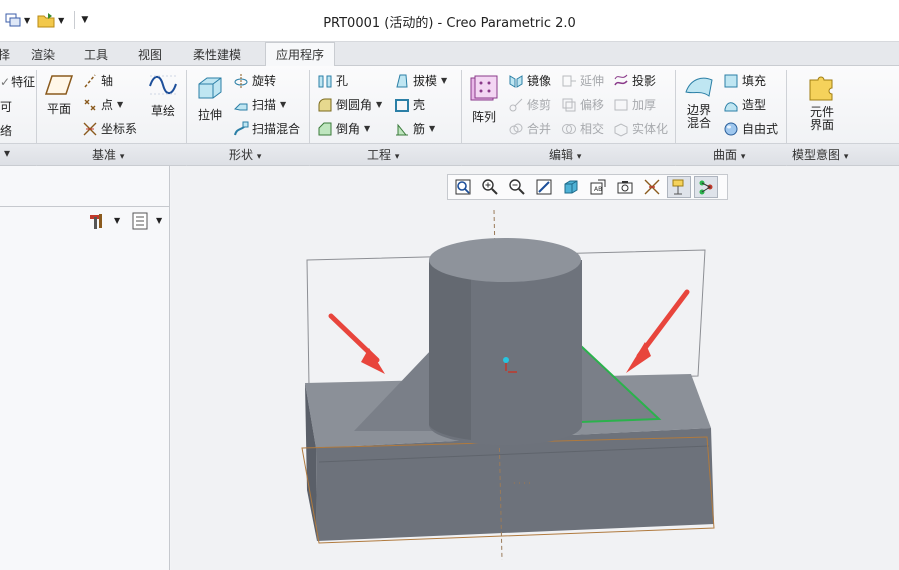 This screenshot has width=899, height=570. I want to click on pattern-button: 阵列, so click(484, 99).